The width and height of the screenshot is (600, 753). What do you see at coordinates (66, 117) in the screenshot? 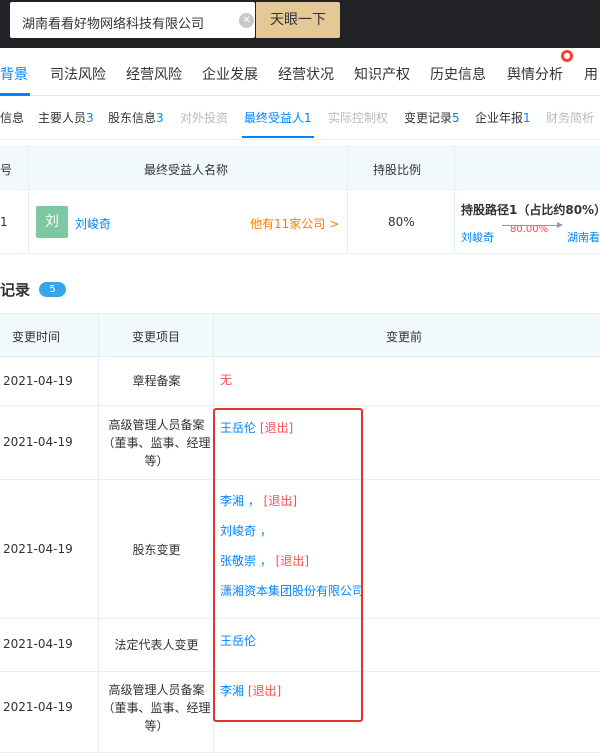
I see `subtab-key-personnel: 主要人员3` at bounding box center [66, 117].